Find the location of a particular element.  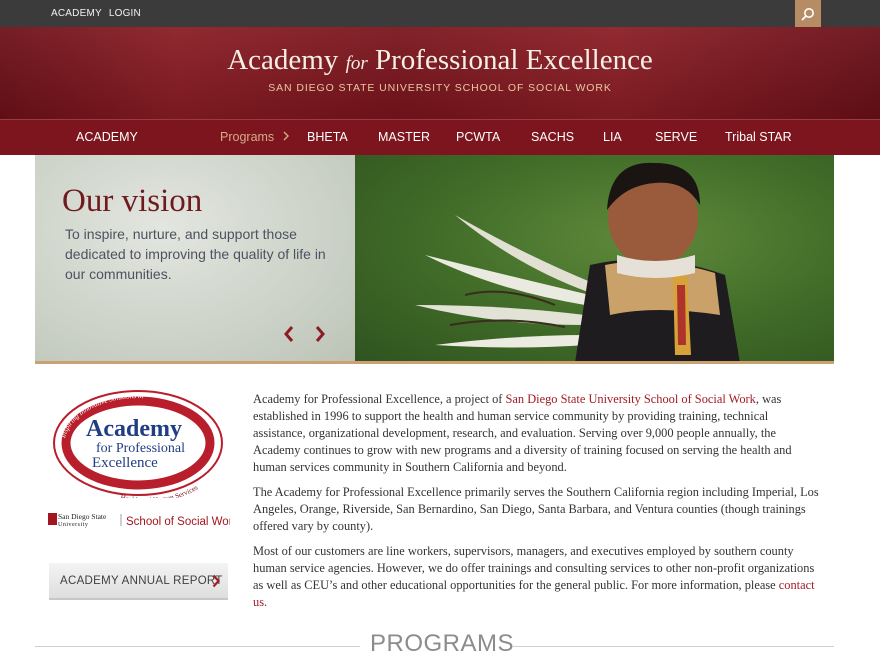

academy-link: ACADEMY is located at coordinates (76, 13).